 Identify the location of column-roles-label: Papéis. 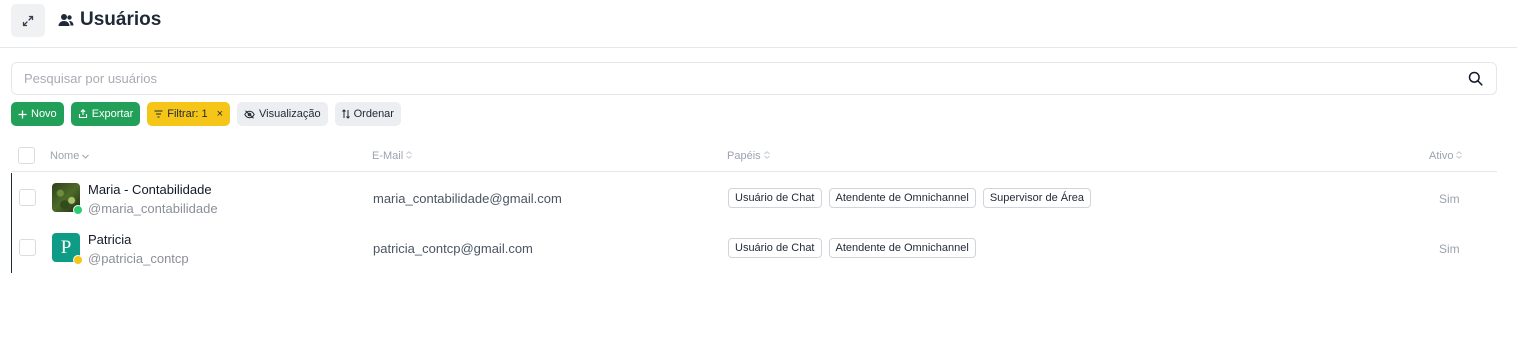
(744, 156).